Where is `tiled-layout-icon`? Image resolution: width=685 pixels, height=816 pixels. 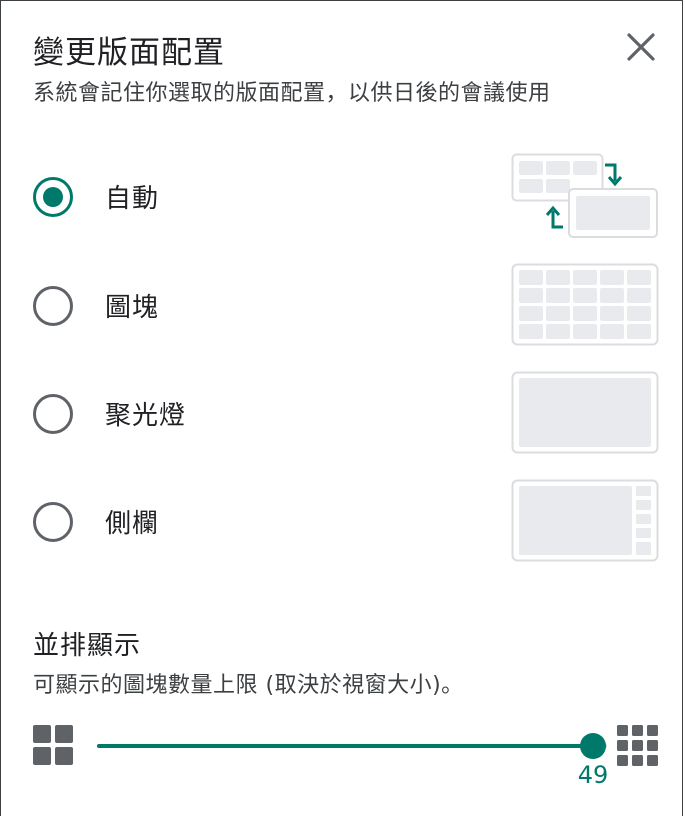 tiled-layout-icon is located at coordinates (585, 304).